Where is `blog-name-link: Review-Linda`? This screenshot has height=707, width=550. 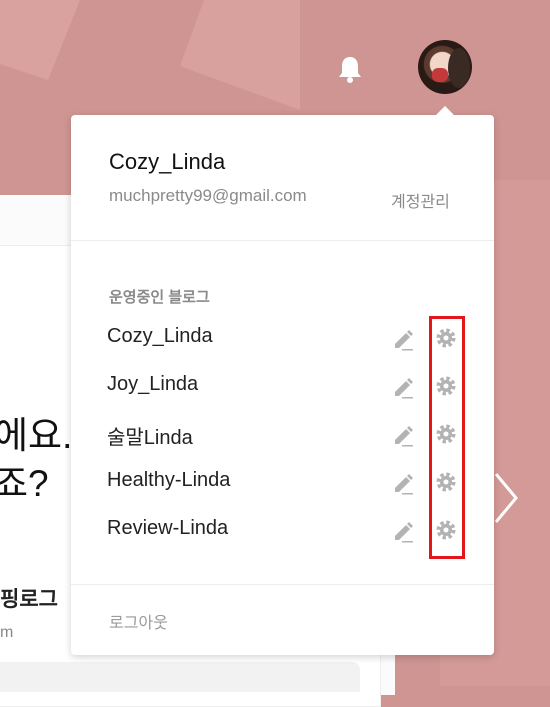 blog-name-link: Review-Linda is located at coordinates (167, 528).